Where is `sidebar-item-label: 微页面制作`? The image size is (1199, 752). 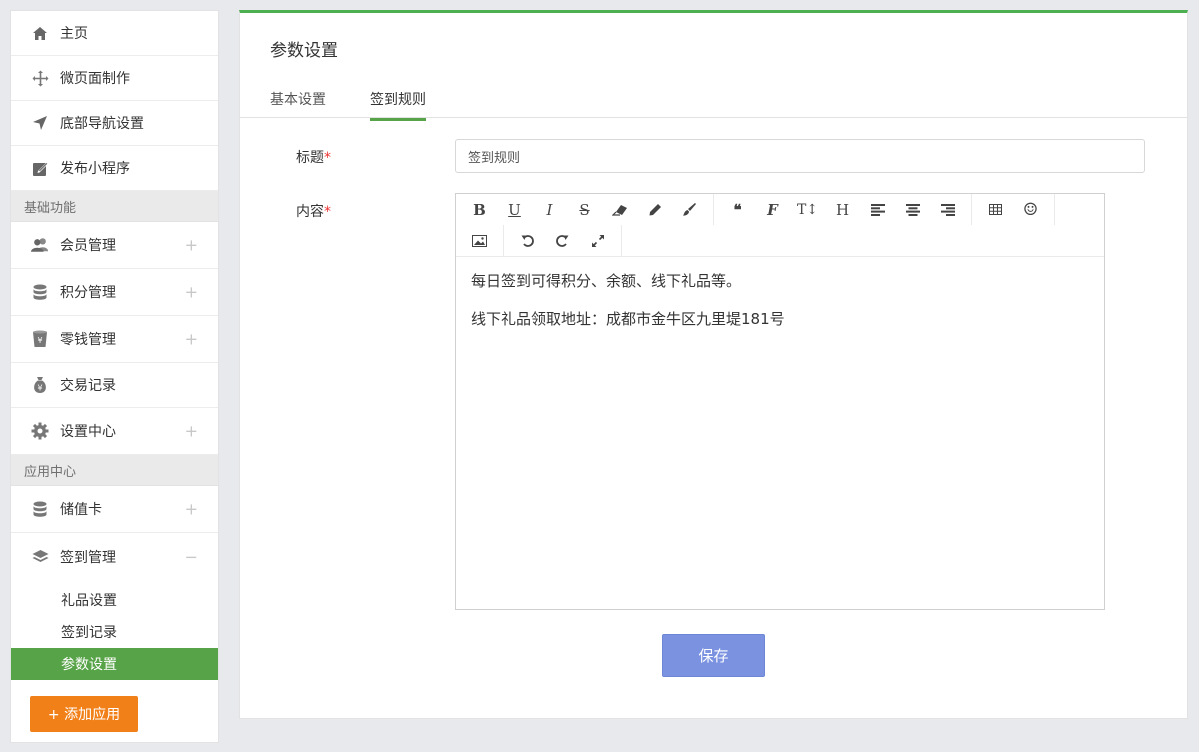
sidebar-item-label: 微页面制作 is located at coordinates (95, 79).